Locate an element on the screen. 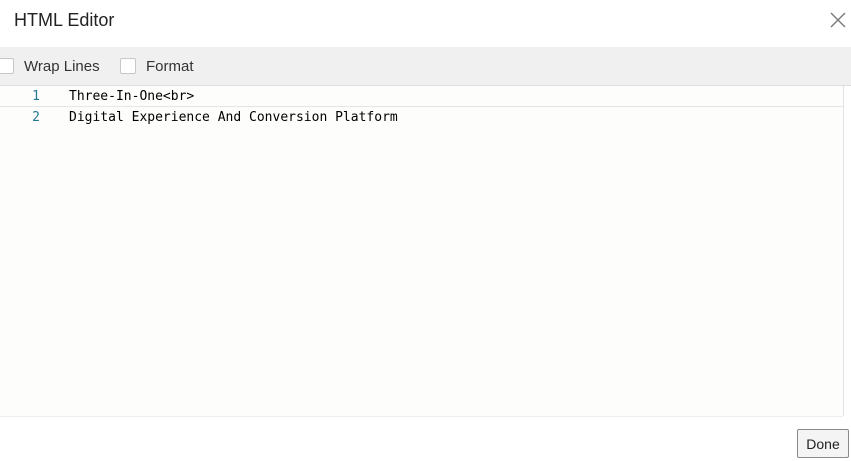 This screenshot has width=851, height=461. wrap-lines-label: Wrap Lines is located at coordinates (62, 66).